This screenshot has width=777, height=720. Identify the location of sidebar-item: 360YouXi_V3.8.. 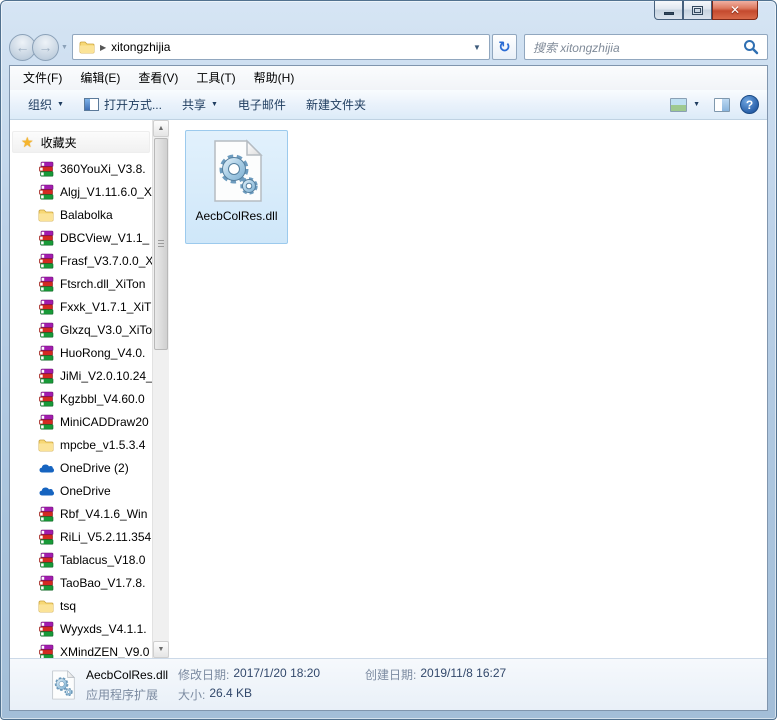
(81, 168).